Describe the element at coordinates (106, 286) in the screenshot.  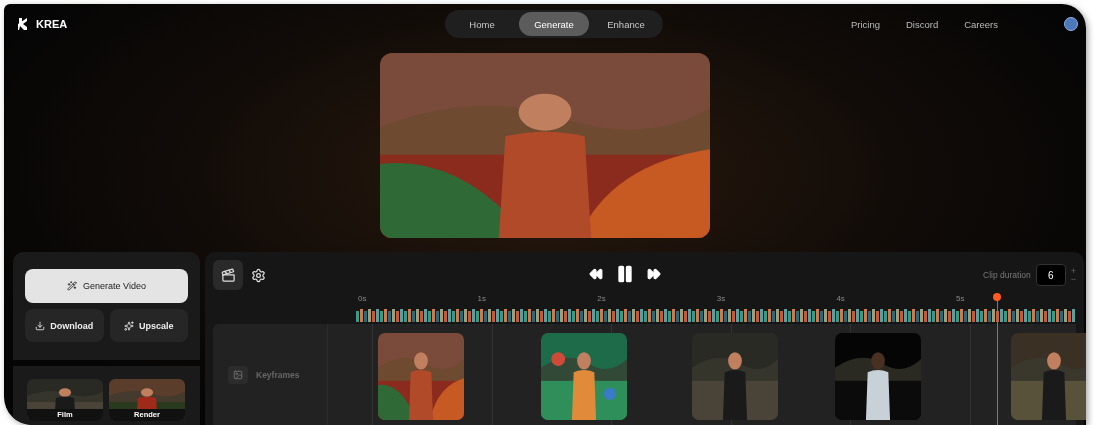
I see `generate-video-button: Generate Video` at that location.